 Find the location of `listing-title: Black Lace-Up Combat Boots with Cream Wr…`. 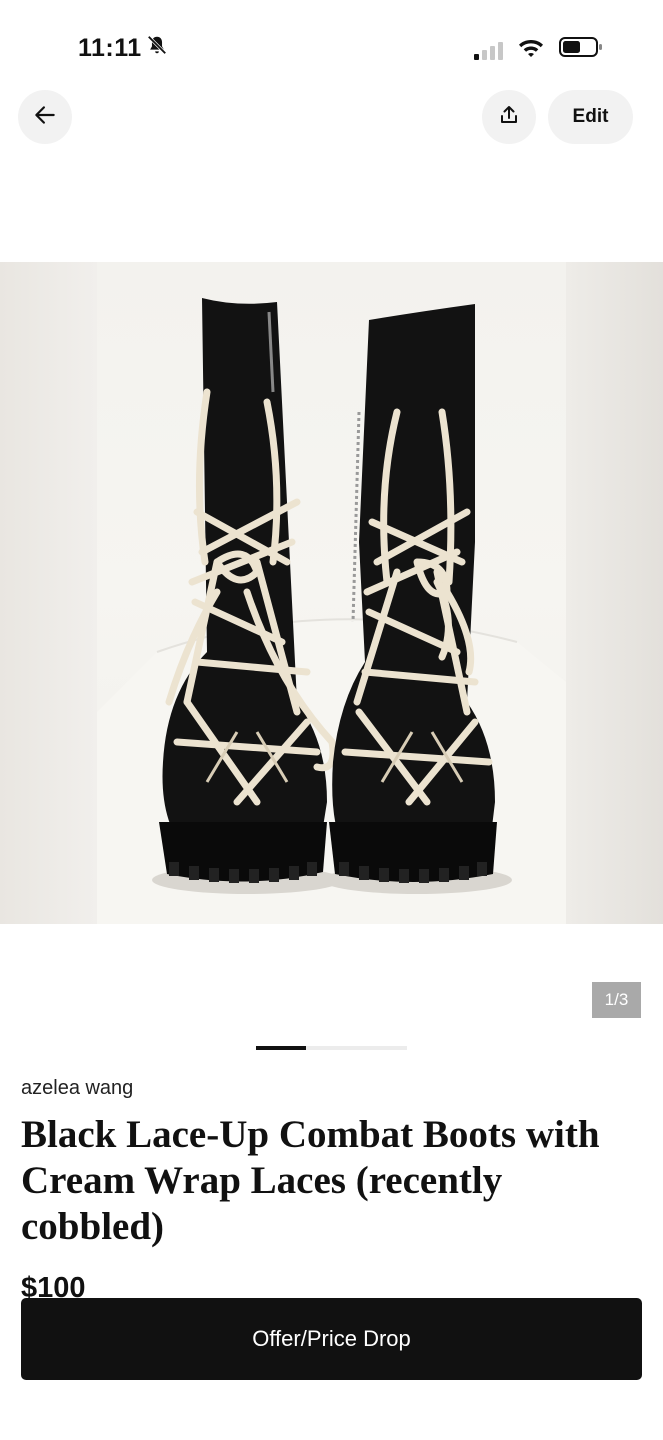

listing-title: Black Lace-Up Combat Boots with Cream Wr… is located at coordinates (310, 1180).